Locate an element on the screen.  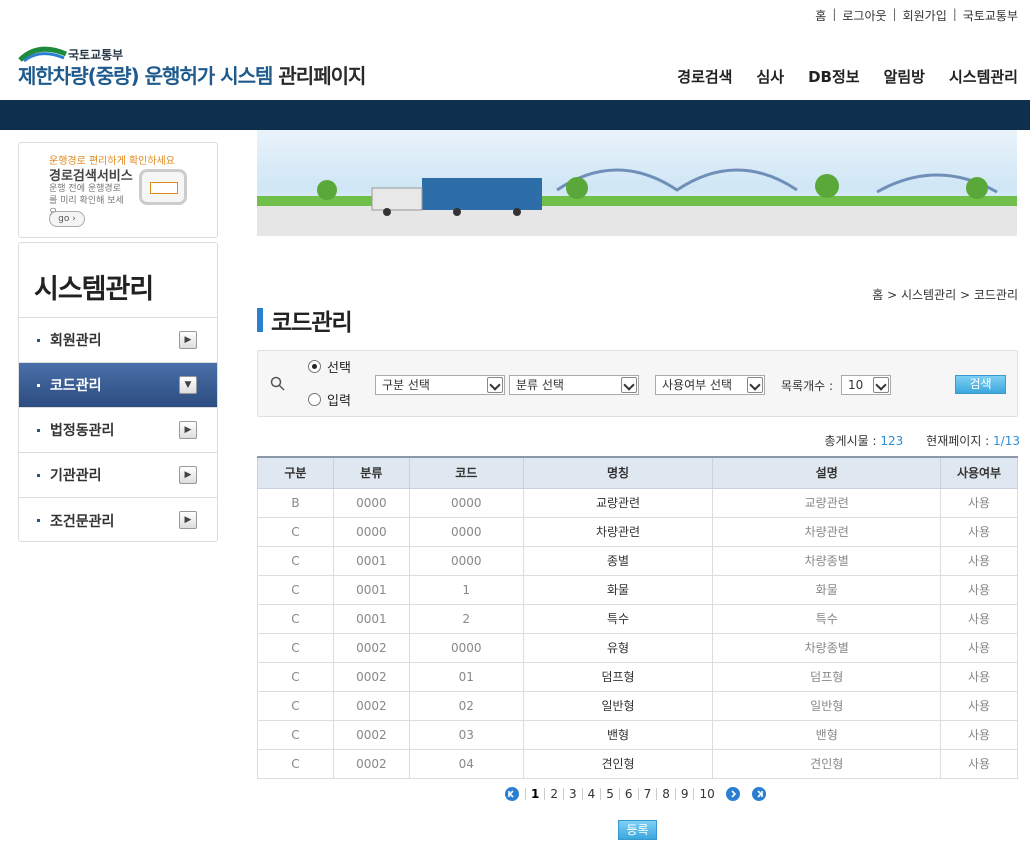
banner-illustration is located at coordinates (637, 202).